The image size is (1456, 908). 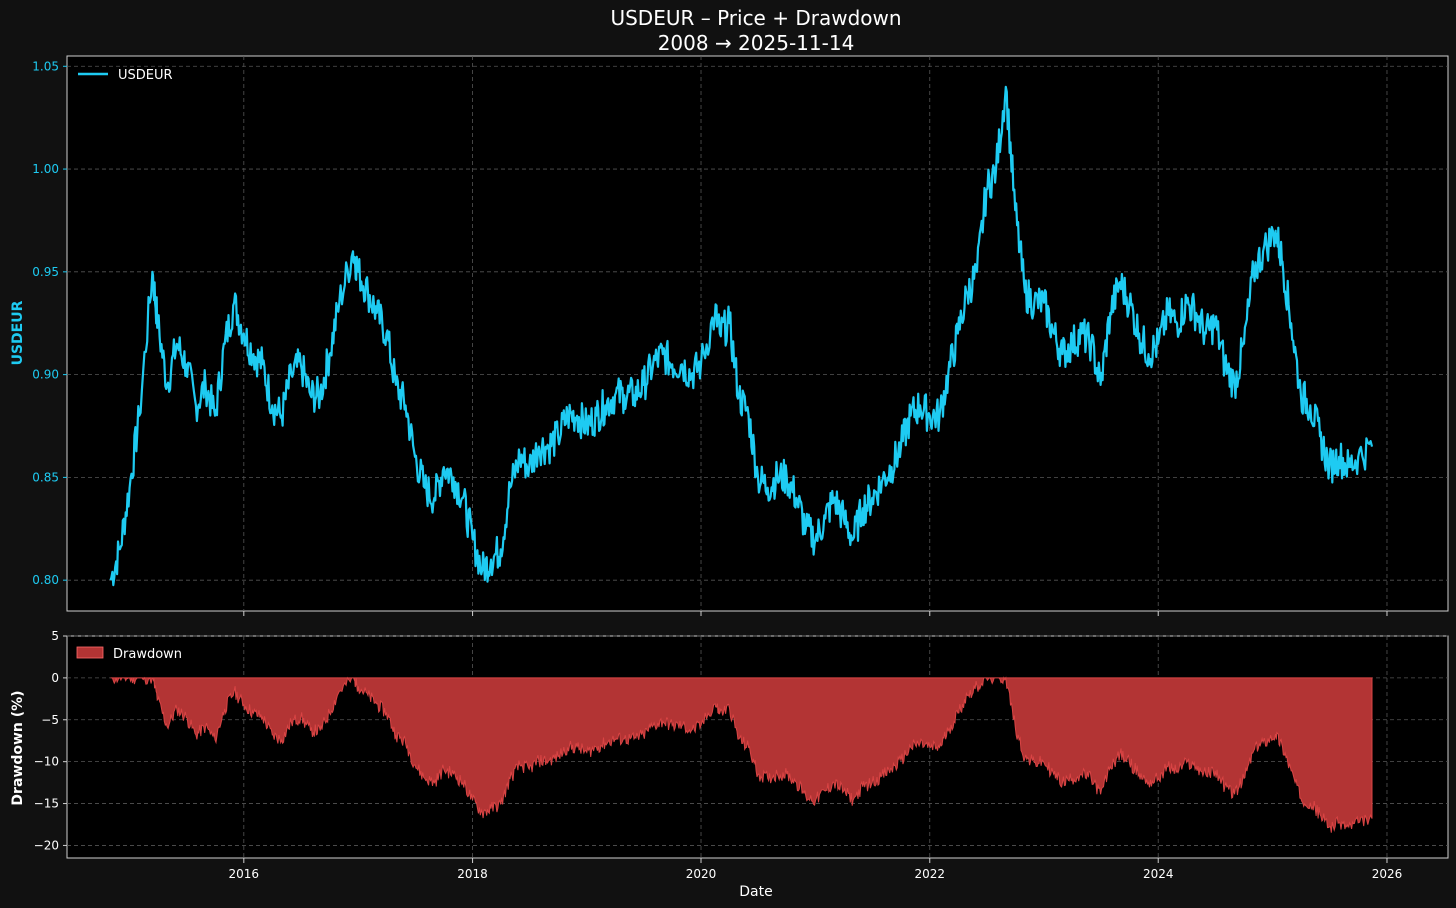 I want to click on drawdown-x-tick-label: 2016, so click(x=244, y=874).